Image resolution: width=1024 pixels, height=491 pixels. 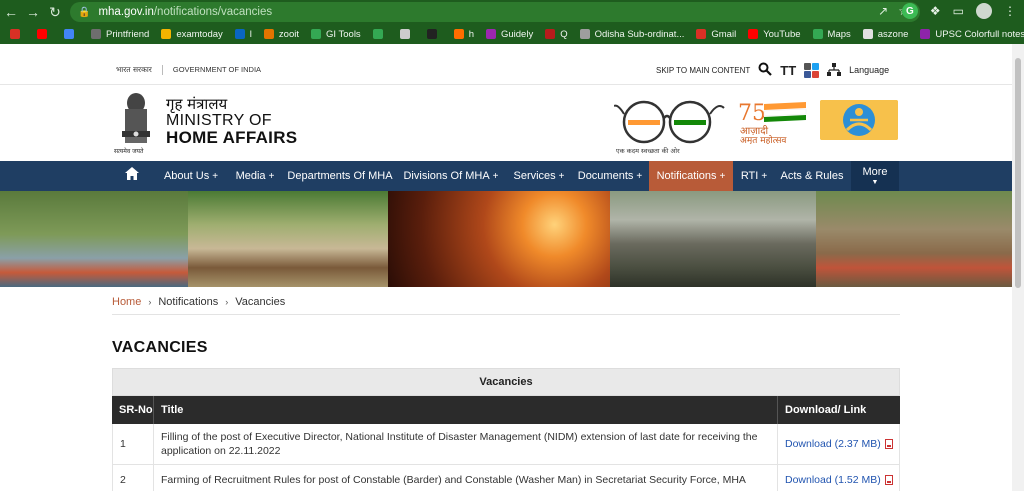 What do you see at coordinates (11, 12) in the screenshot?
I see `back-icon: ←` at bounding box center [11, 12].